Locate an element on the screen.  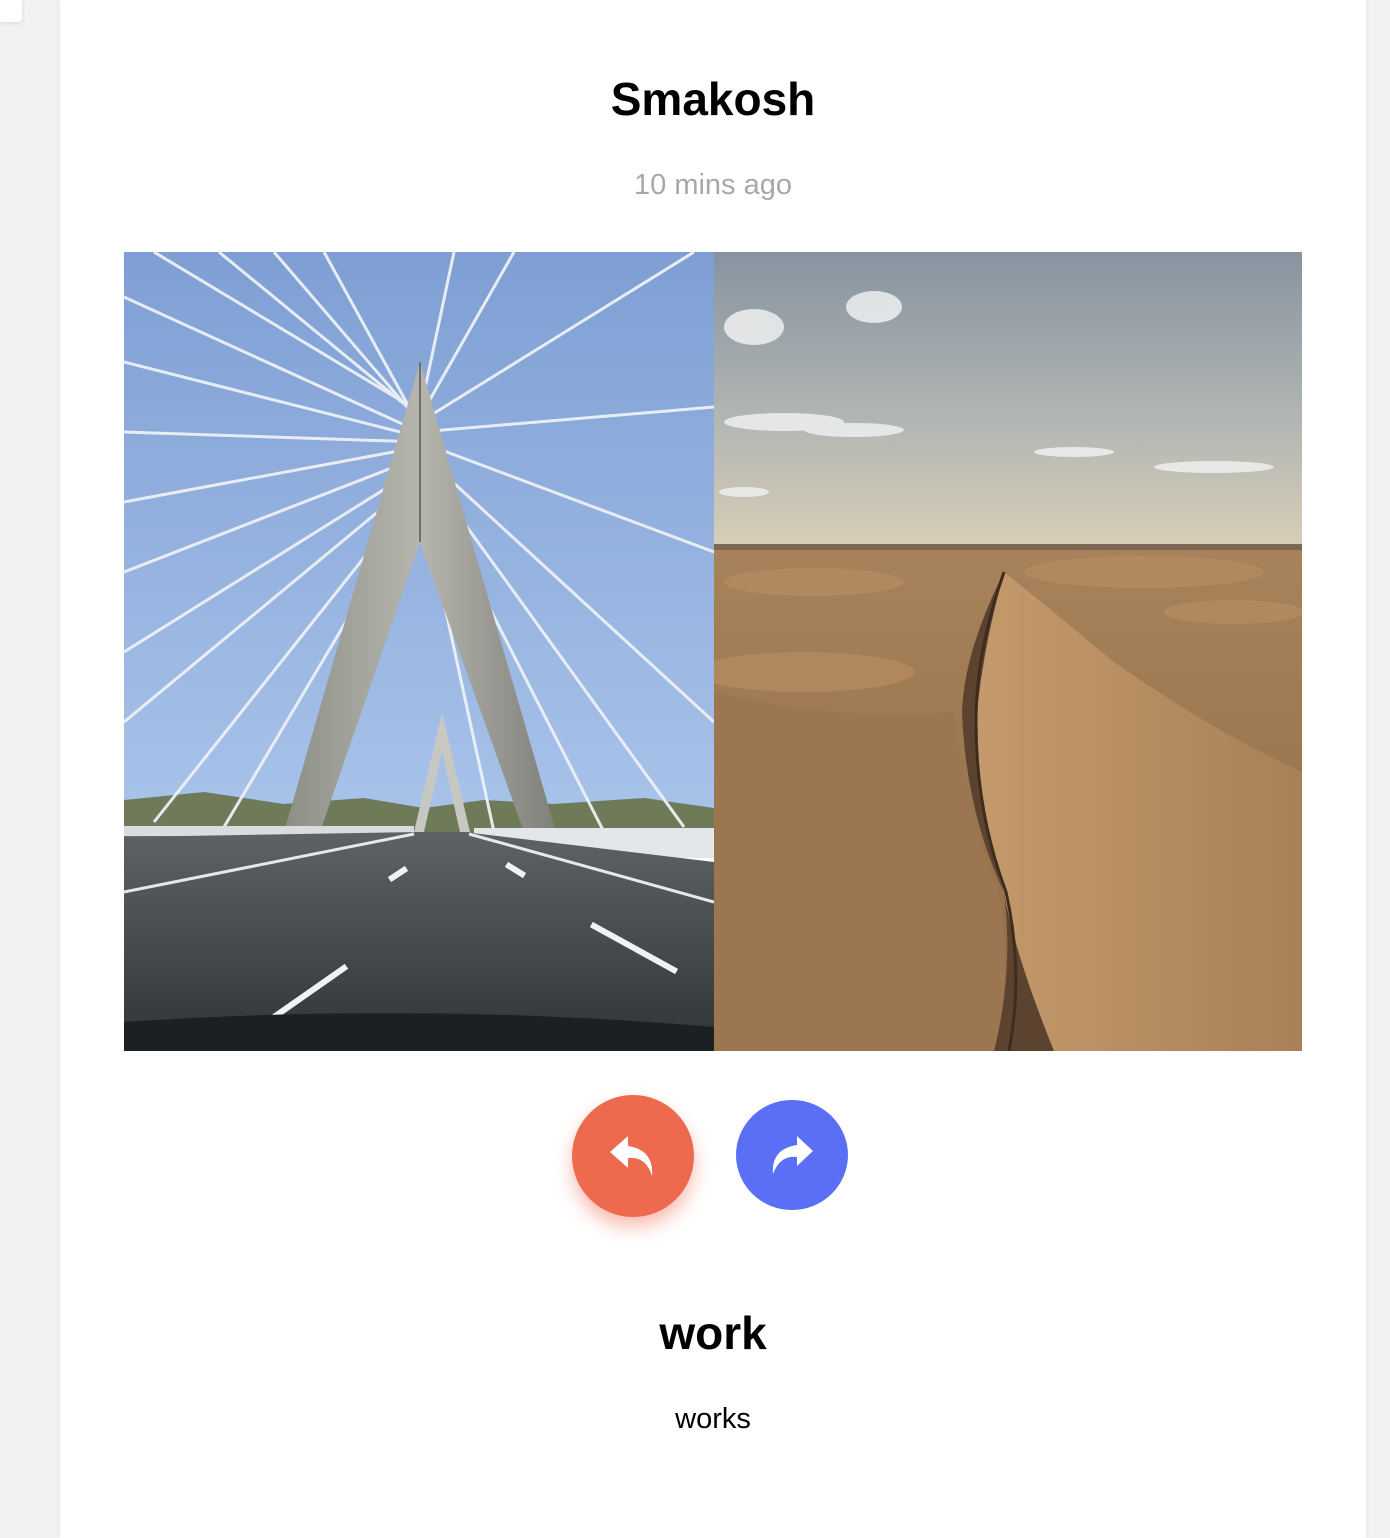
share-arrow-icon is located at coordinates (792, 1155).